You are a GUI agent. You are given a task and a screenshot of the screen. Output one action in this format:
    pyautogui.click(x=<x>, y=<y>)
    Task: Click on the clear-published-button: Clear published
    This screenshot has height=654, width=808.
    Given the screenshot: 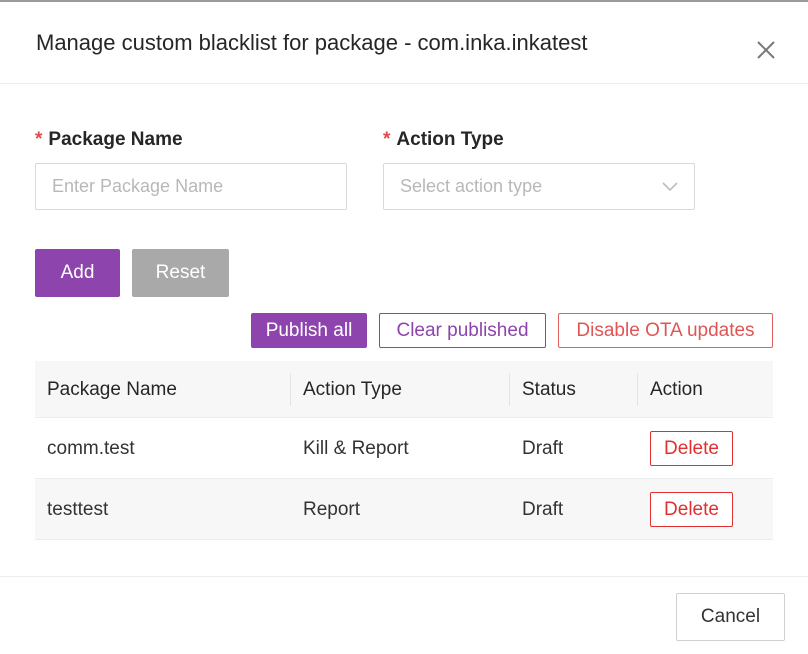 What is the action you would take?
    pyautogui.click(x=462, y=330)
    